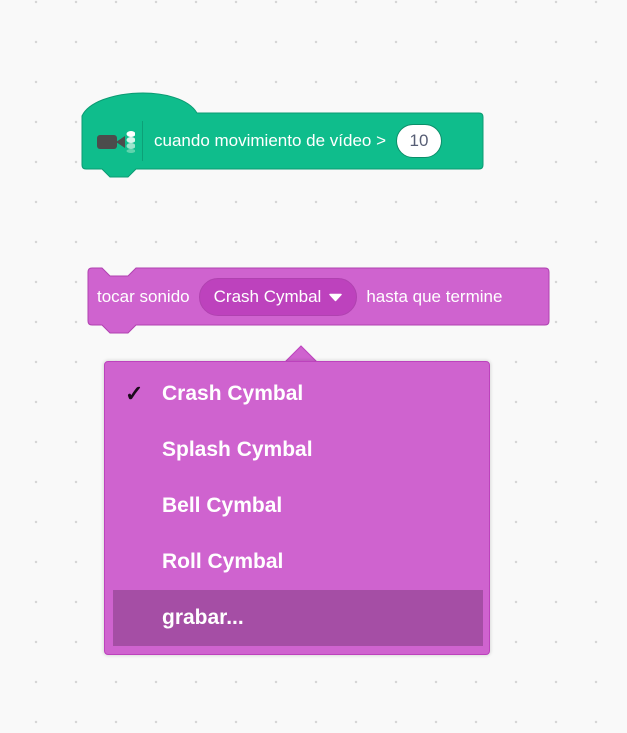 The width and height of the screenshot is (627, 733). What do you see at coordinates (223, 561) in the screenshot?
I see `menu-item-label: Roll Cymbal` at bounding box center [223, 561].